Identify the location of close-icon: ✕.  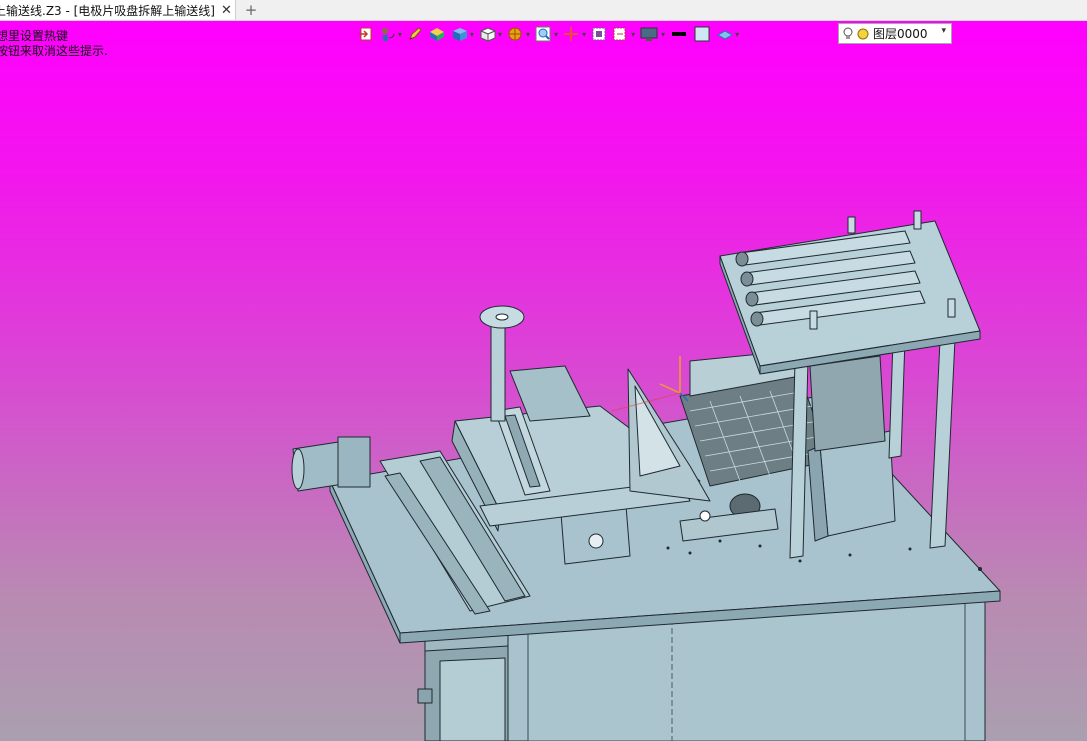
(226, 10).